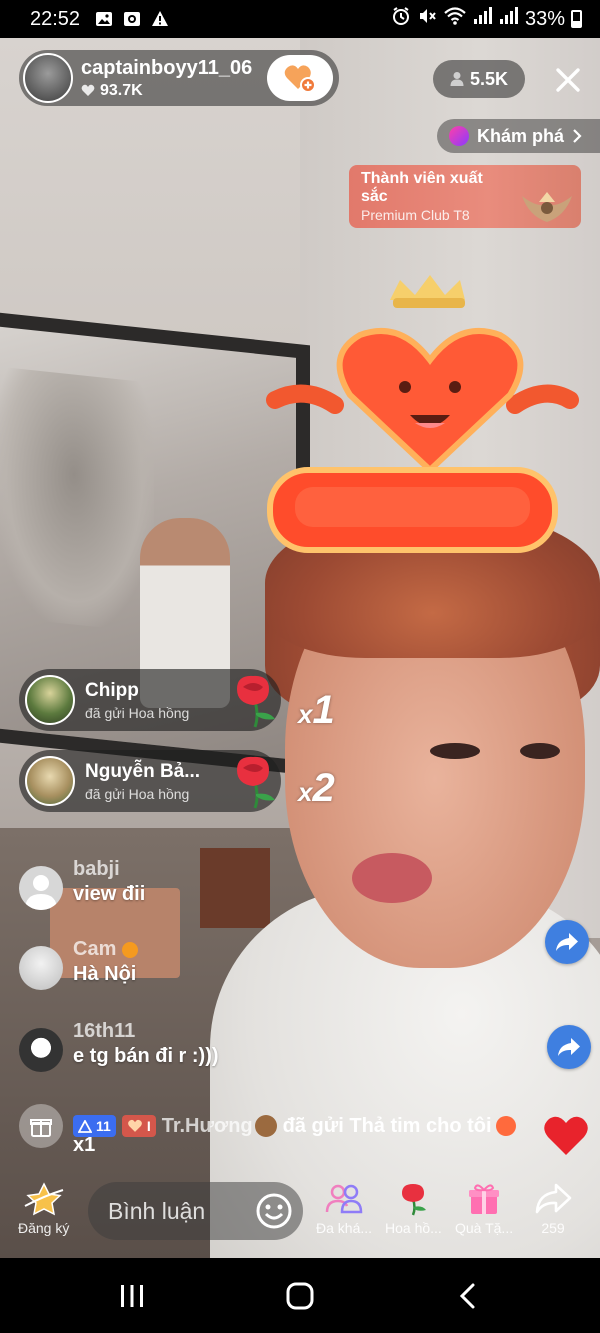 The image size is (600, 1333). I want to click on comment-input: Bình luận, so click(195, 1211).